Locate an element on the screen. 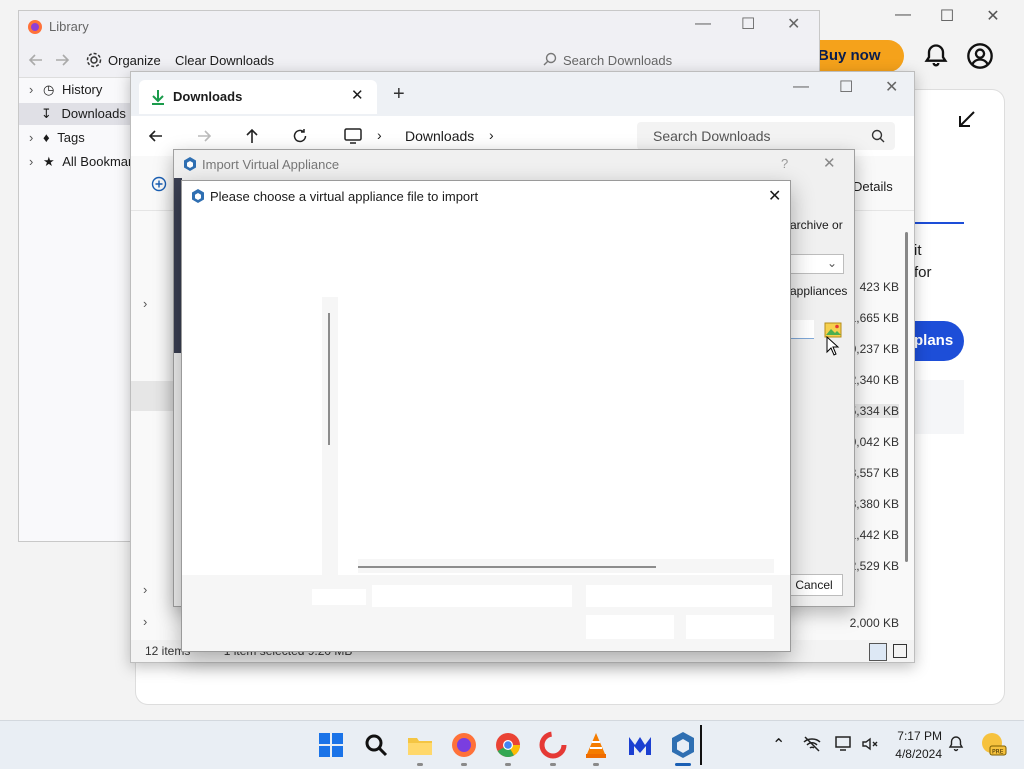 The height and width of the screenshot is (769, 1024). chevron-up-icon: ⌃ is located at coordinates (778, 745).